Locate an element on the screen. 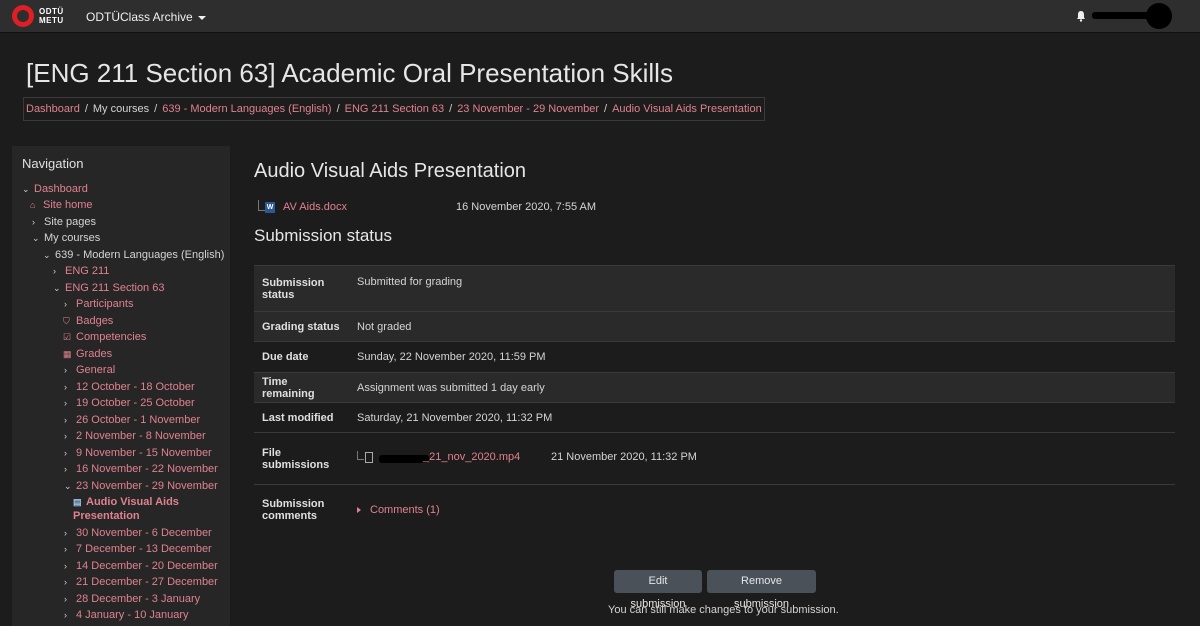 The width and height of the screenshot is (1200, 626). row-label: Submission comments is located at coordinates (301, 509).